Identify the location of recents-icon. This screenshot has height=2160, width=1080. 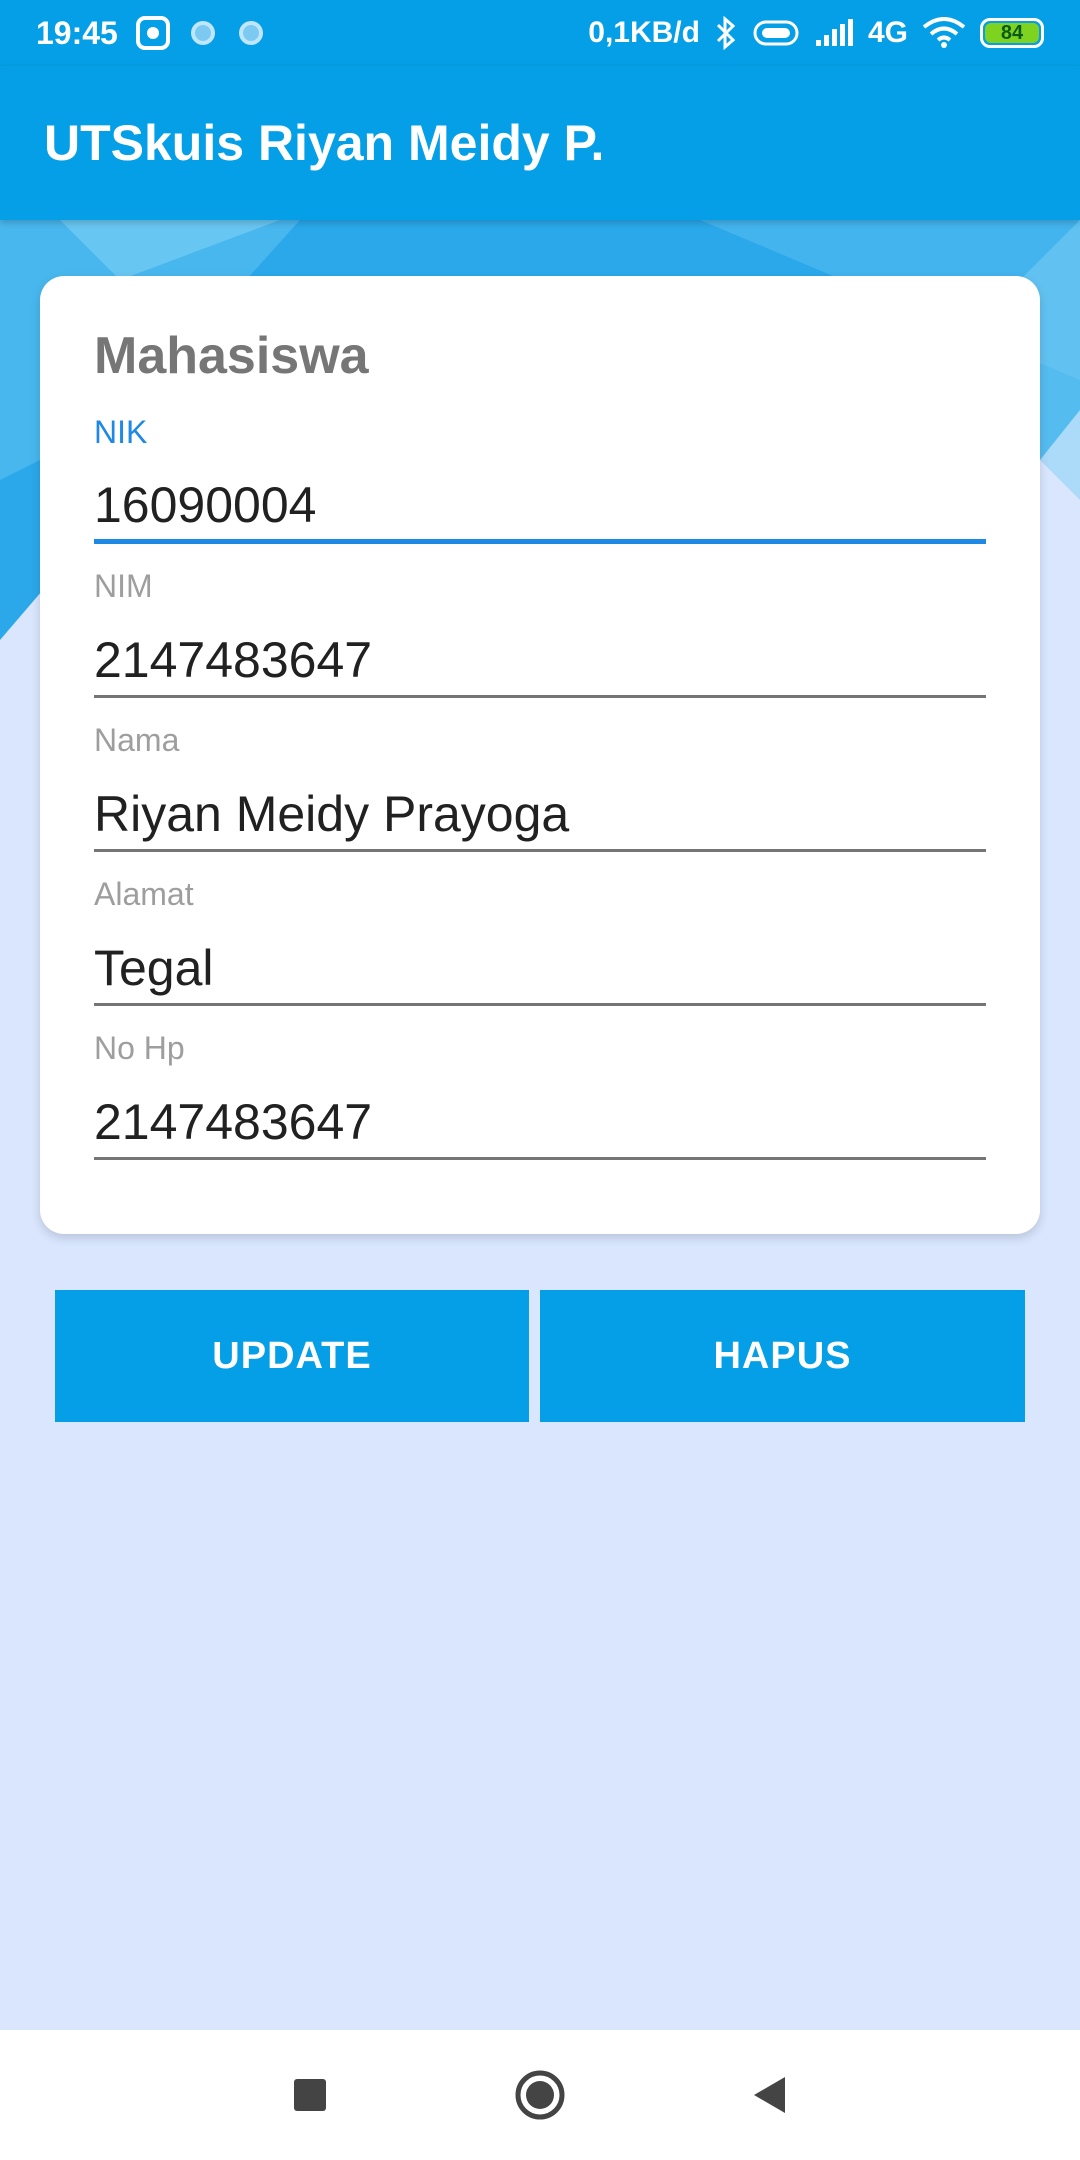
(310, 2095).